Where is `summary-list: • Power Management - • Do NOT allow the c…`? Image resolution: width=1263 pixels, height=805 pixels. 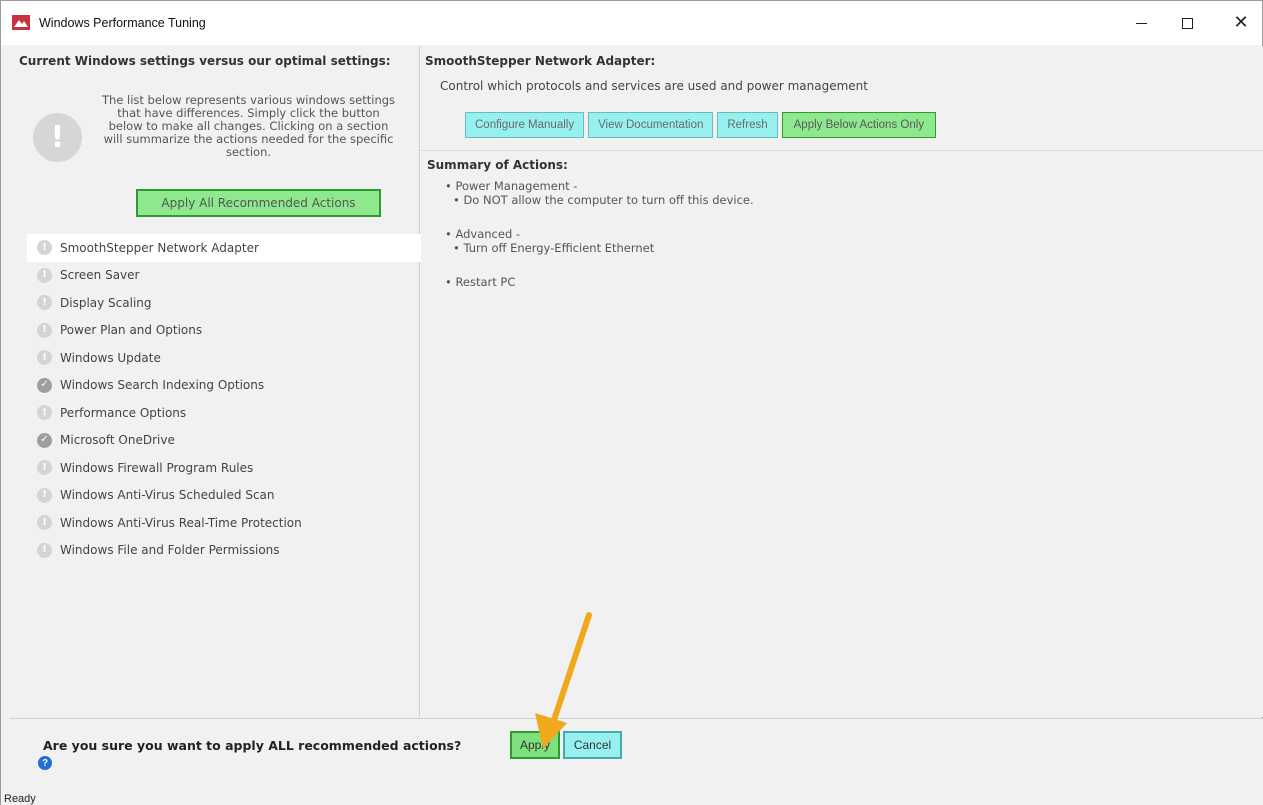
summary-list: • Power Management - • Do NOT allow the c… is located at coordinates (835, 244).